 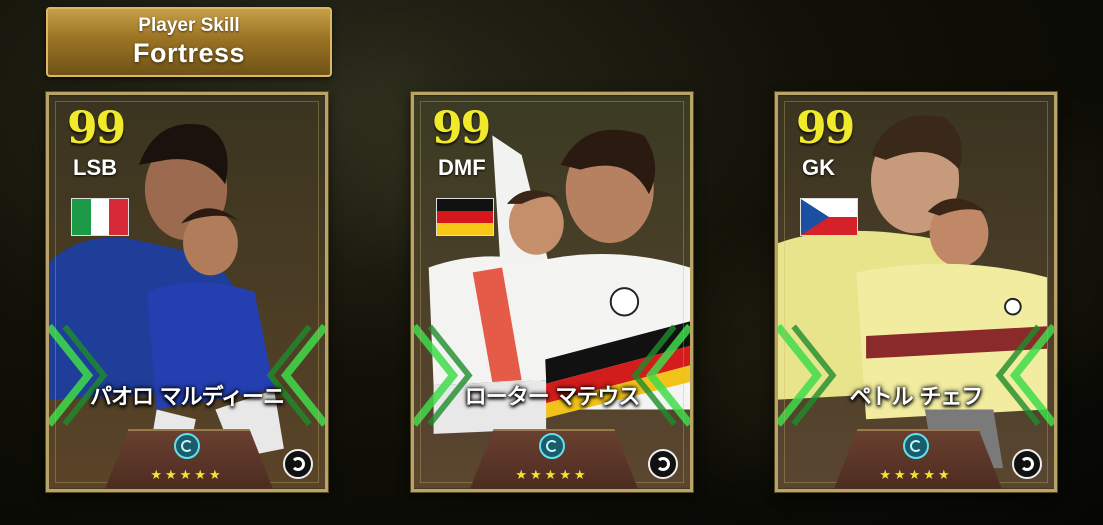 I want to click on player-position: GK, so click(x=818, y=167).